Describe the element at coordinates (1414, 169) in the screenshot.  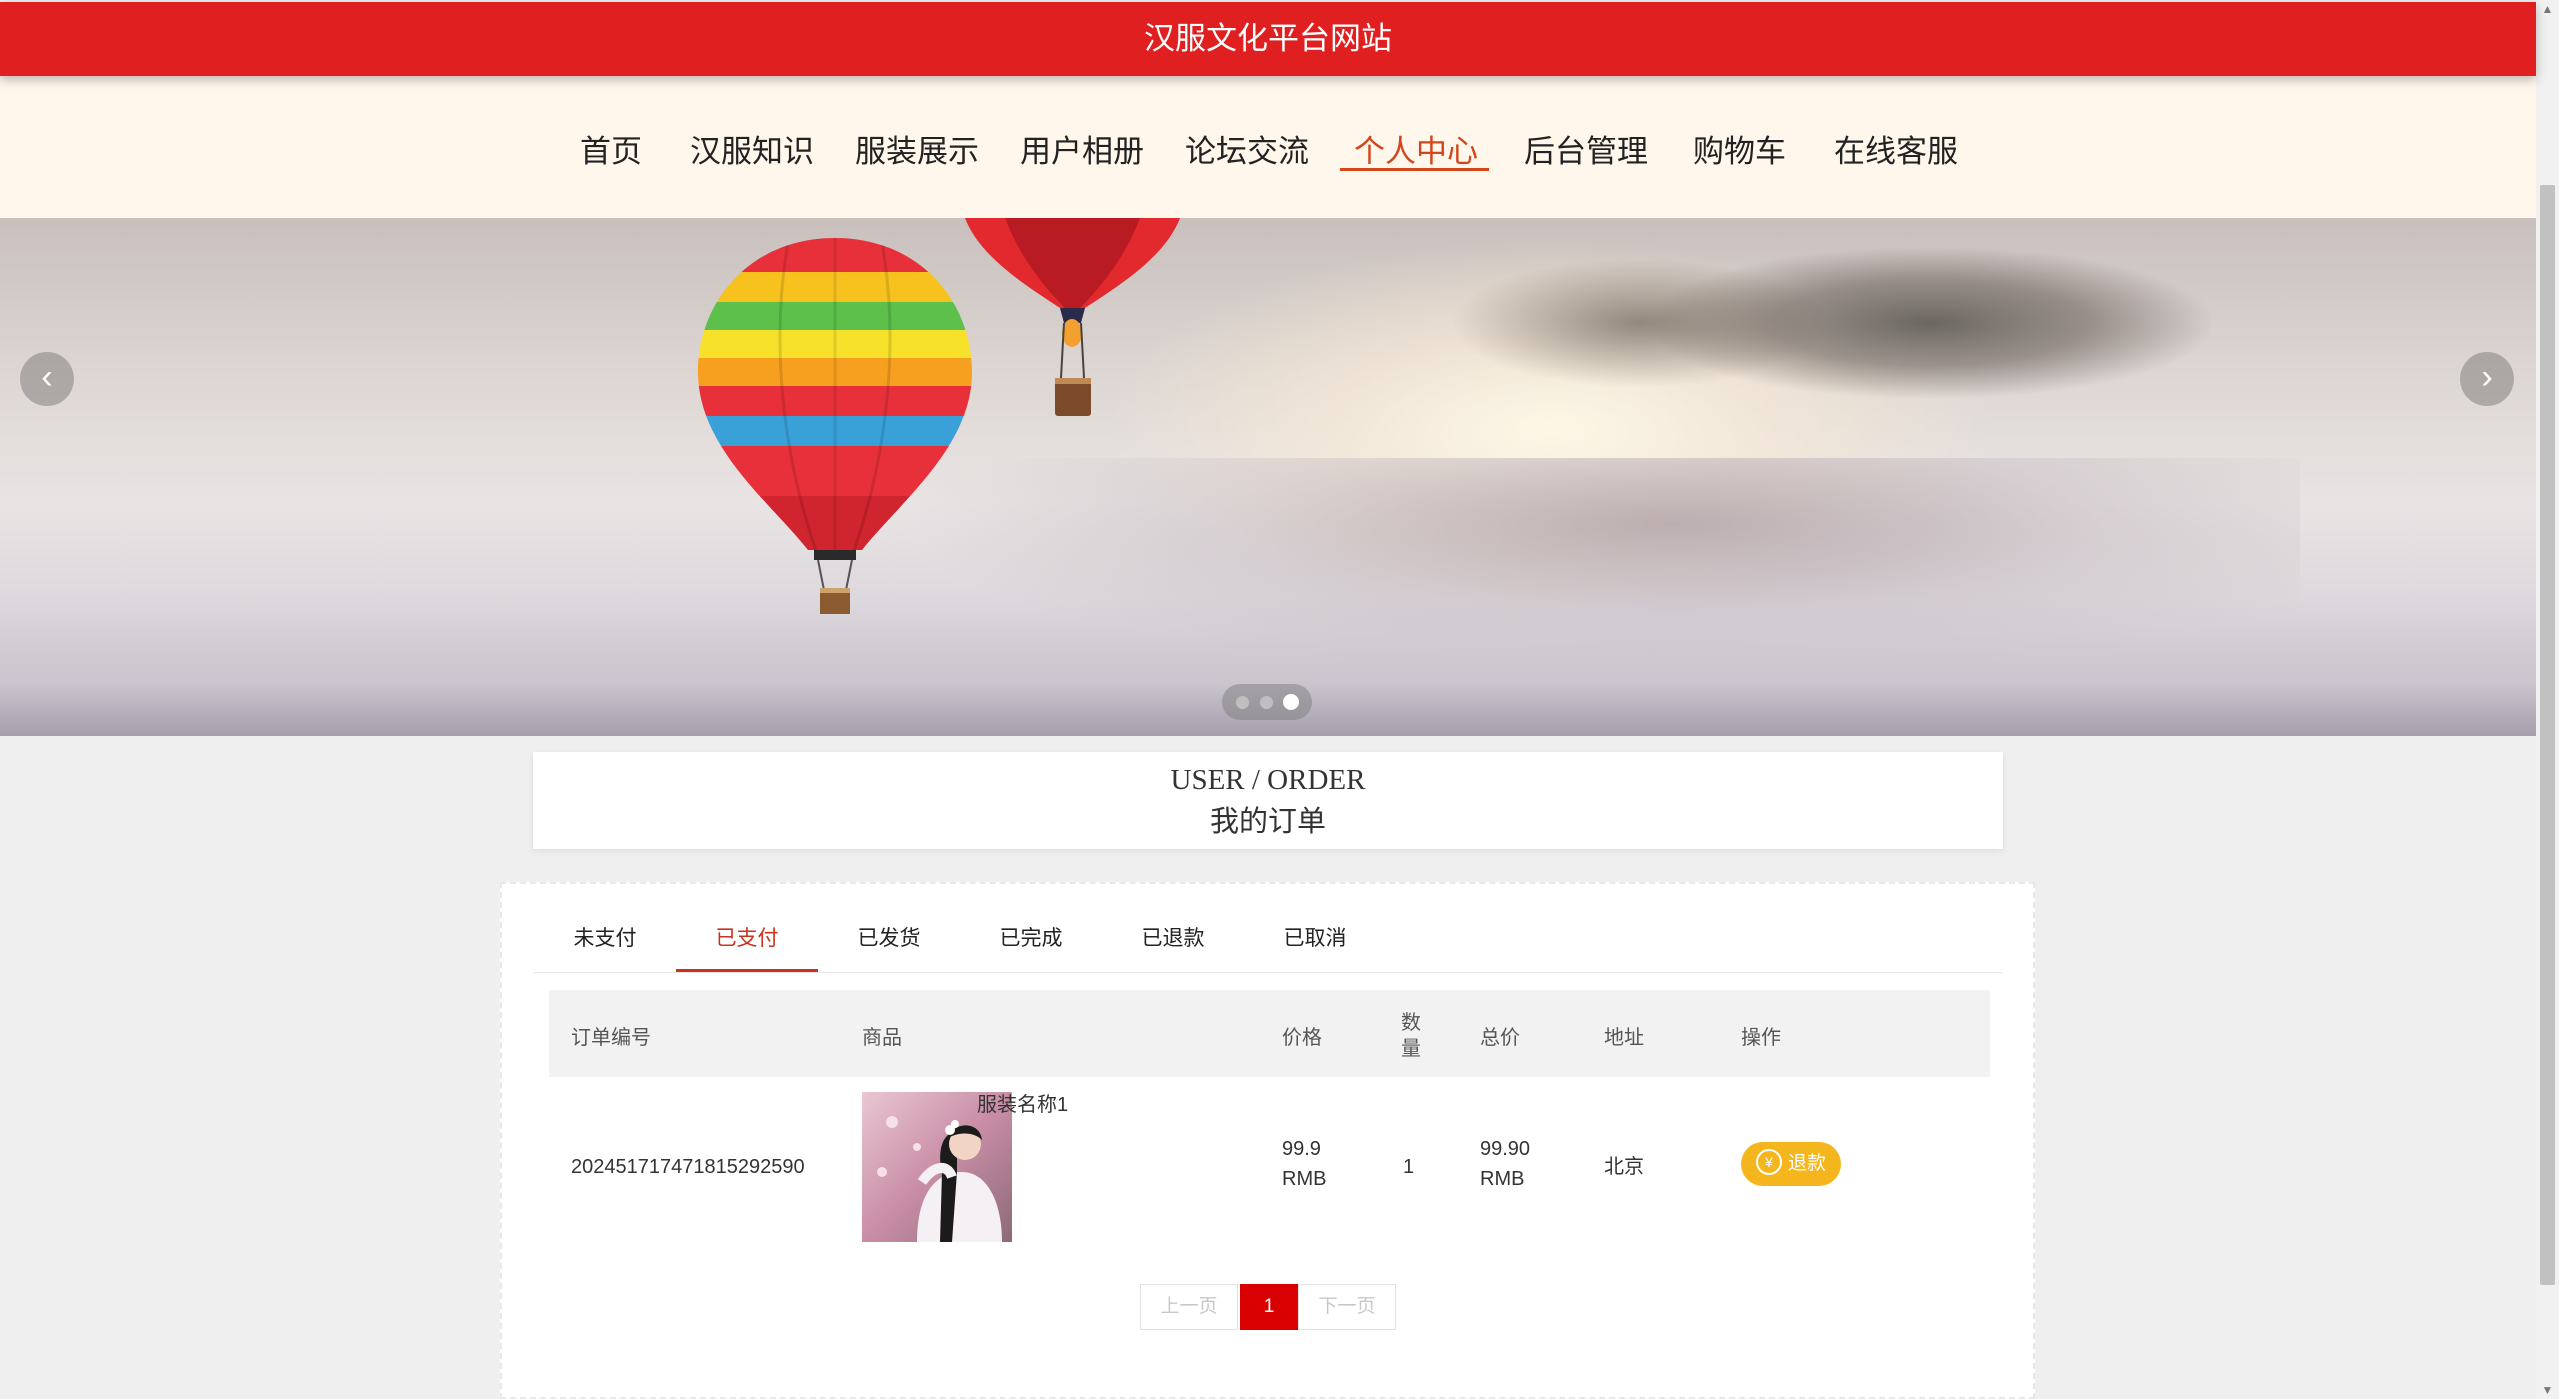
I see `nav-active-underline` at that location.